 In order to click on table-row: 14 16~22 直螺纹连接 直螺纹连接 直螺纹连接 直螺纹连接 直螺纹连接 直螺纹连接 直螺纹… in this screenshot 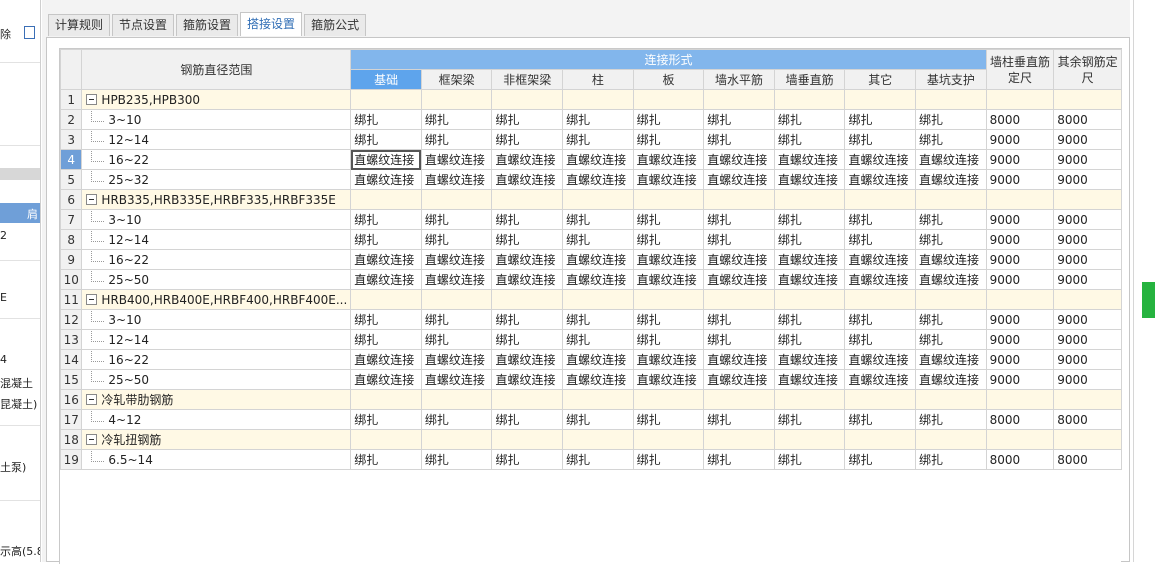, I will do `click(591, 359)`.